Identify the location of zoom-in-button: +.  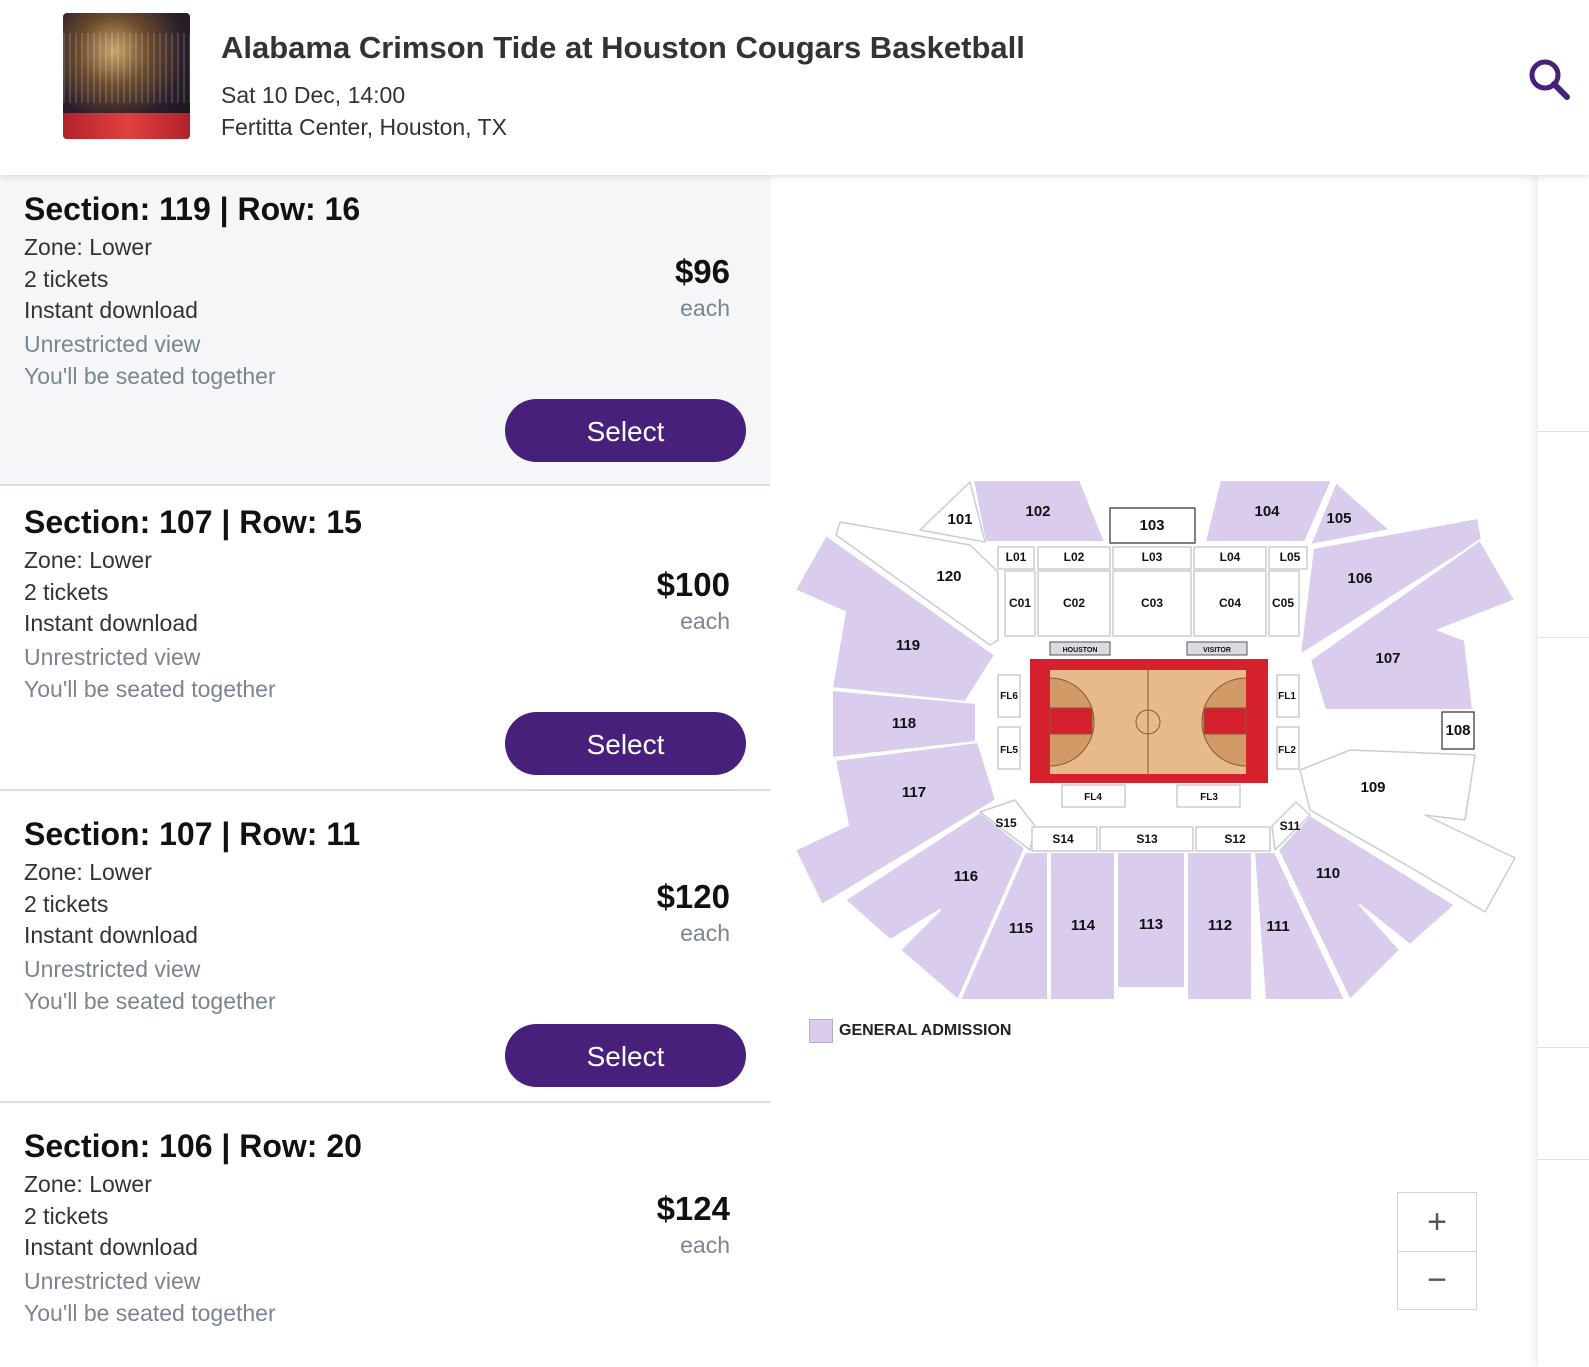
(1437, 1222).